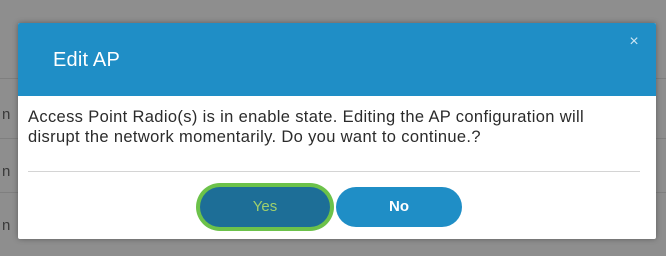 The image size is (666, 256). What do you see at coordinates (399, 207) in the screenshot?
I see `no-button: No` at bounding box center [399, 207].